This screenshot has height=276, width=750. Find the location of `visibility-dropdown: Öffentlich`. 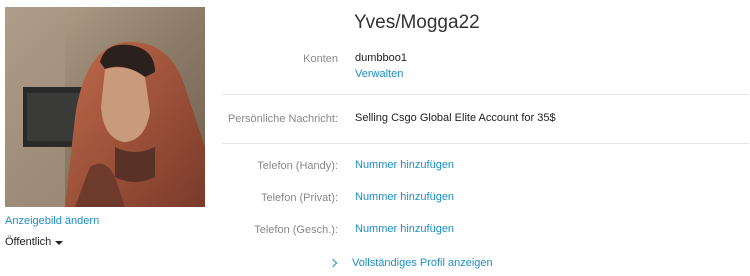

visibility-dropdown: Öffentlich is located at coordinates (34, 242).